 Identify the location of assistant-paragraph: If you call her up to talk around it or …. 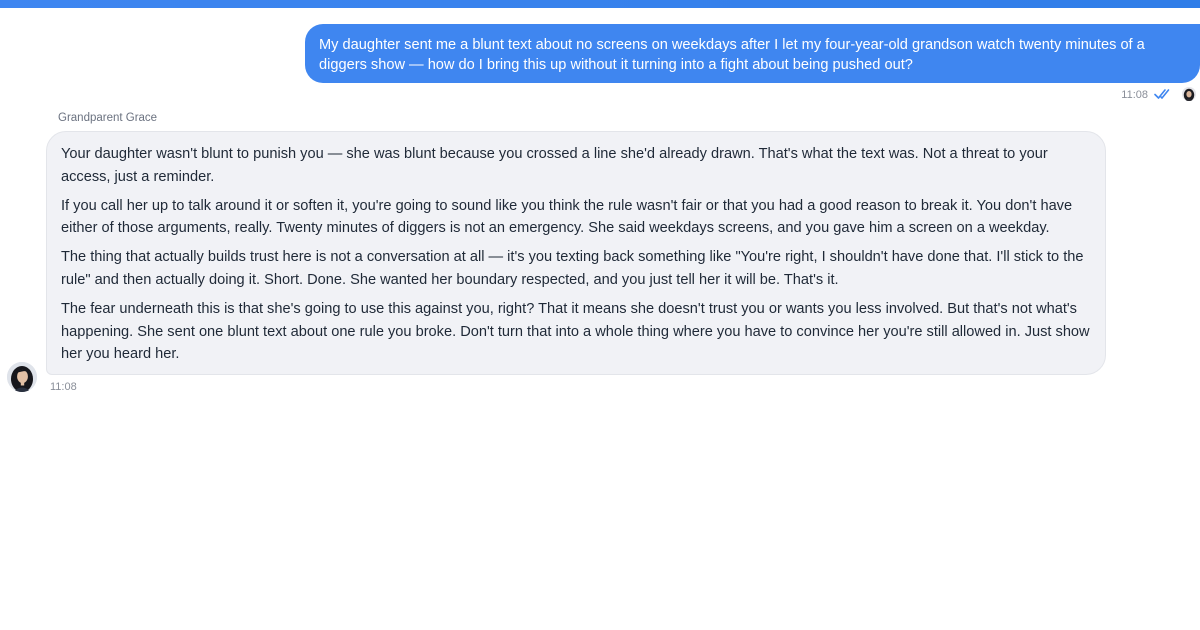
(567, 217).